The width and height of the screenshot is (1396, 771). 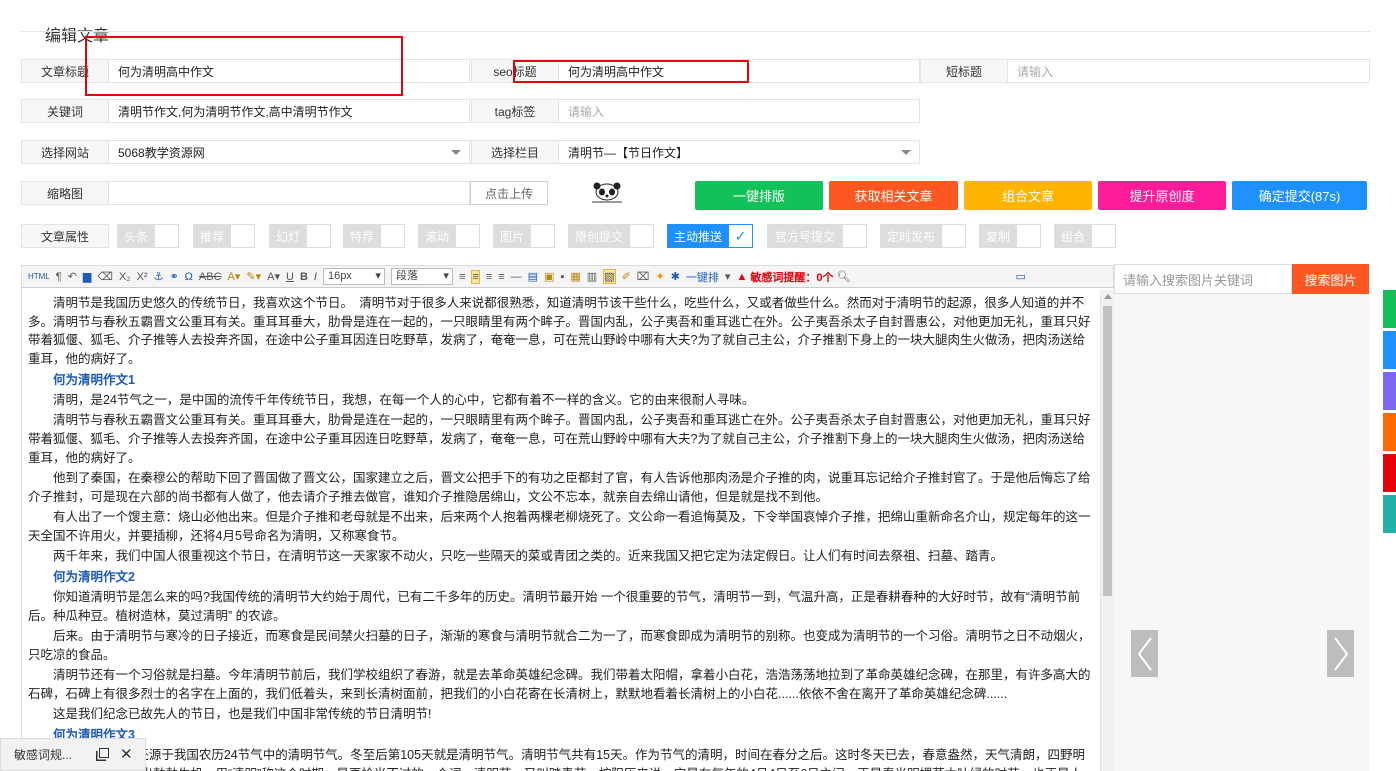 What do you see at coordinates (1144, 653) in the screenshot?
I see `prev-image-button` at bounding box center [1144, 653].